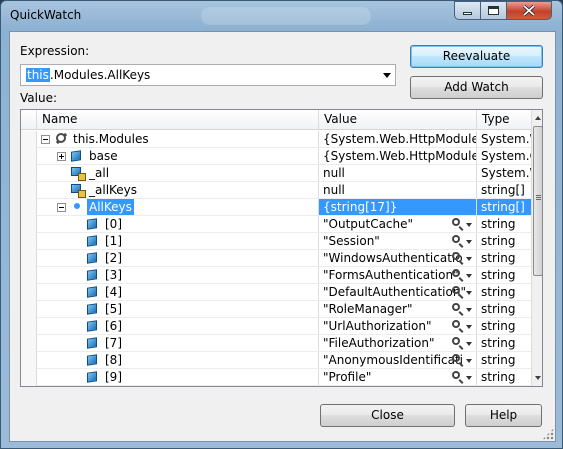  What do you see at coordinates (398, 258) in the screenshot?
I see `value-cell: "WindowsAuthenticatio` at bounding box center [398, 258].